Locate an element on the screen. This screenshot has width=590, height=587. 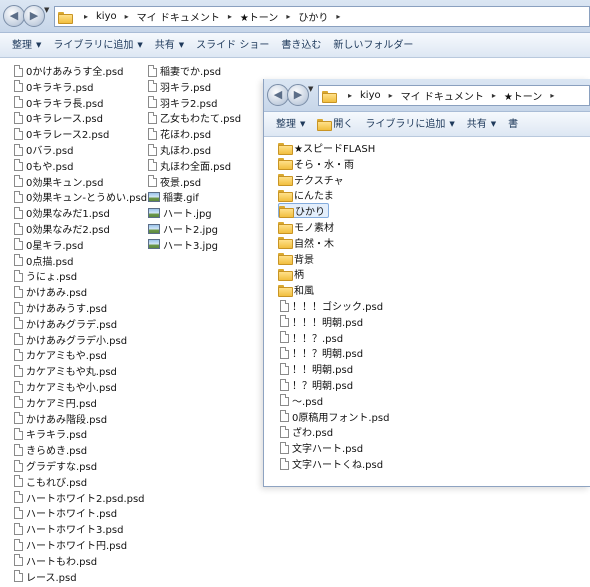
list-item: ハートホワイト円.psd is located at coordinates (70, 544).